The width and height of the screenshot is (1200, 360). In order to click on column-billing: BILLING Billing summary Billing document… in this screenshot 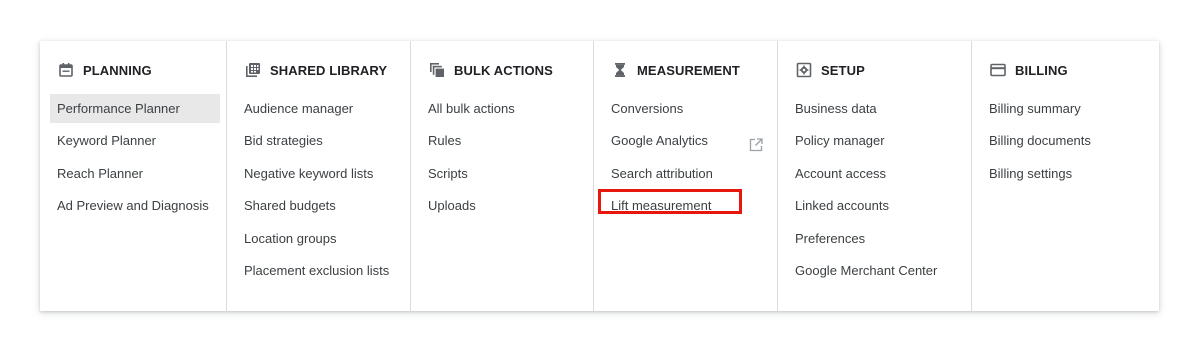, I will do `click(1065, 176)`.